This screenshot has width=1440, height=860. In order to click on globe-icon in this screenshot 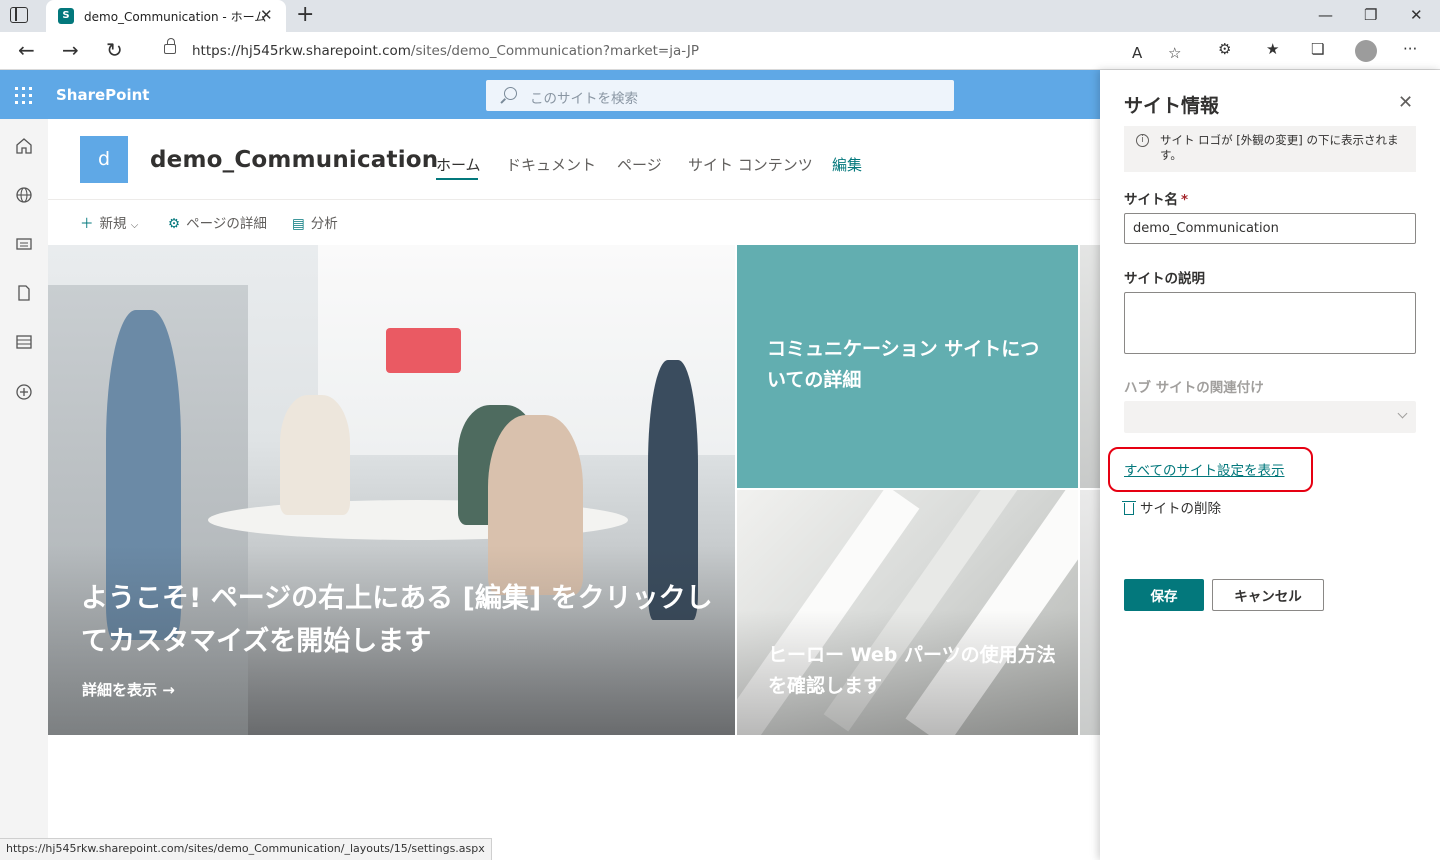, I will do `click(24, 195)`.